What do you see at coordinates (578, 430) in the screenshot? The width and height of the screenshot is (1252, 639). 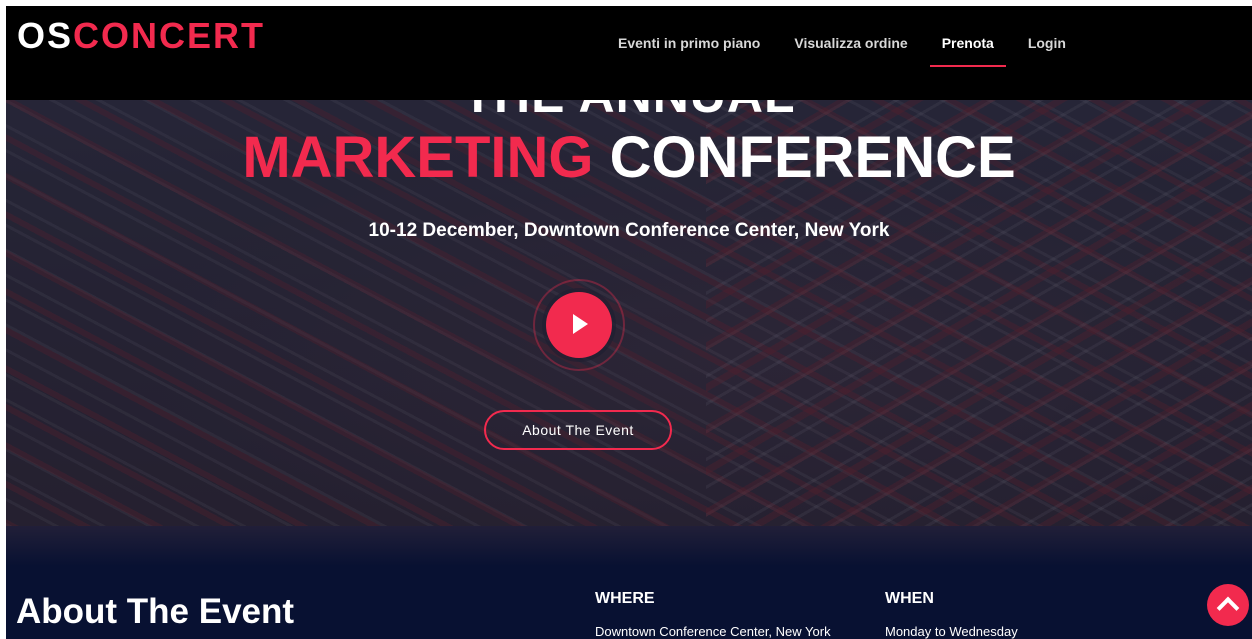 I see `about-the-event-button: About The Event` at bounding box center [578, 430].